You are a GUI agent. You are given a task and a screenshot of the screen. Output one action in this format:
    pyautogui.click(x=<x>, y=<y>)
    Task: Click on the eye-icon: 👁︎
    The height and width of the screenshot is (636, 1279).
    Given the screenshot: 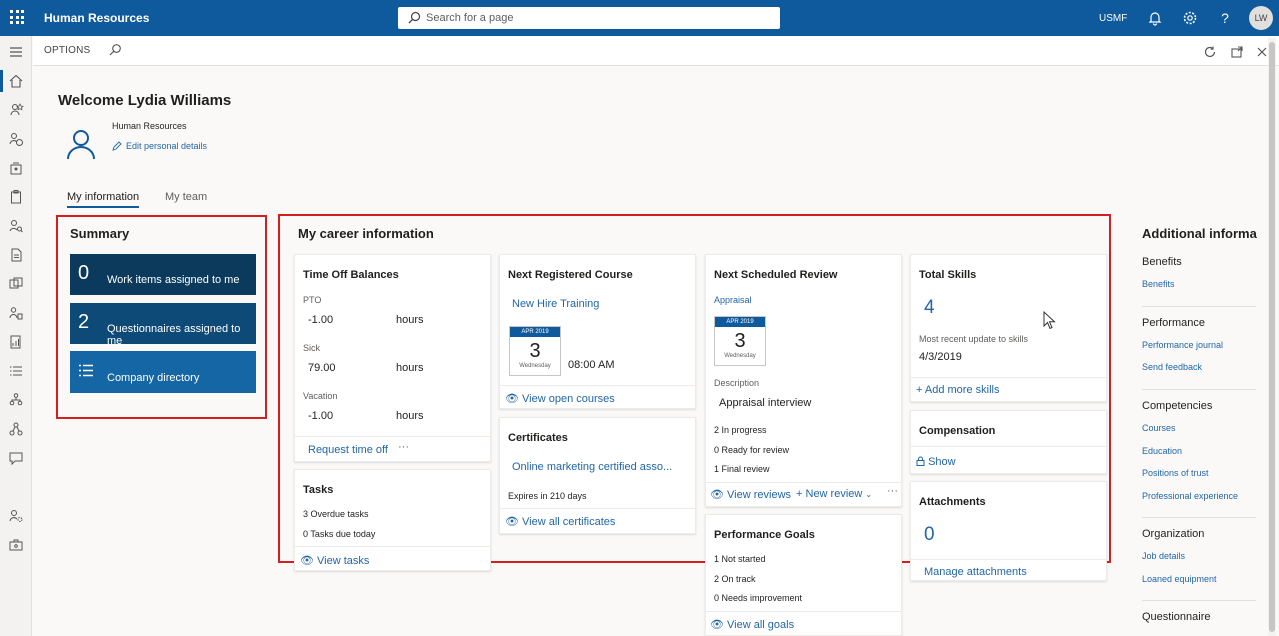 What is the action you would take?
    pyautogui.click(x=717, y=625)
    